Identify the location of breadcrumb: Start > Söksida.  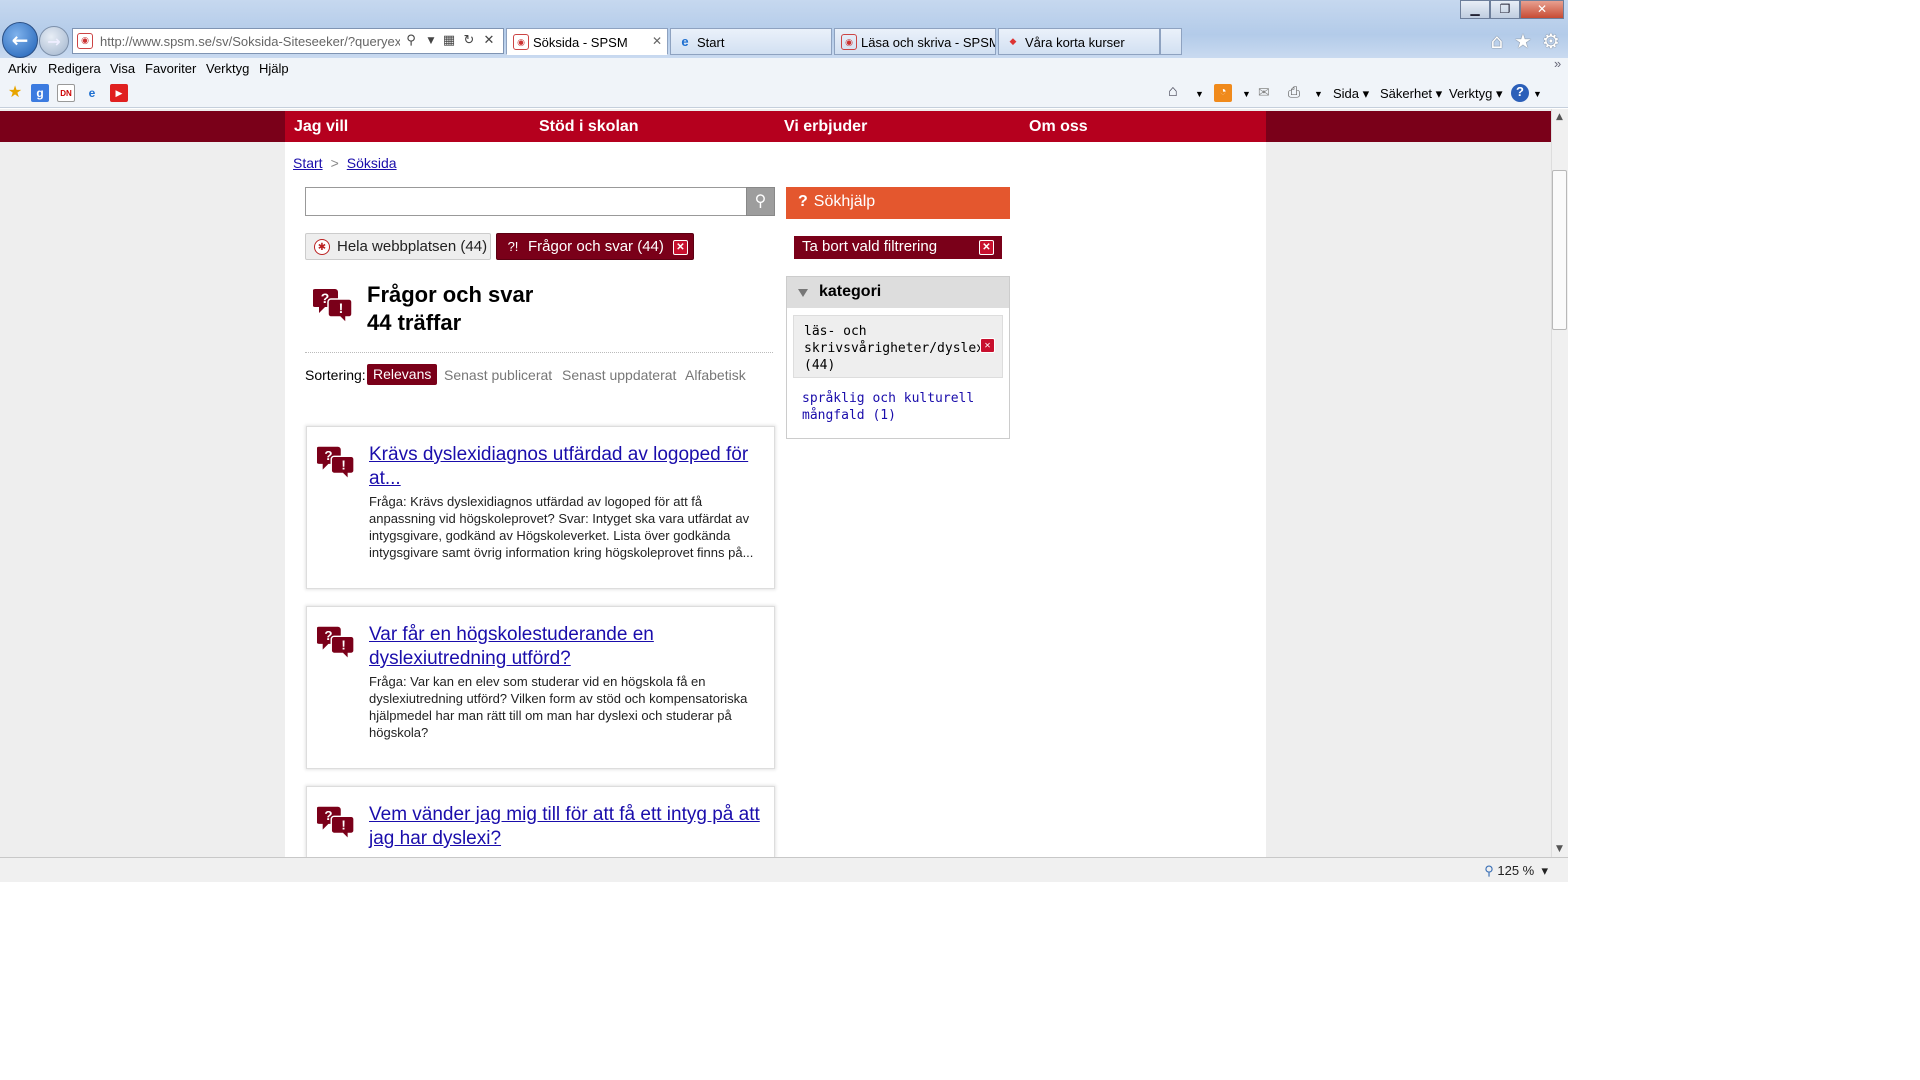
(345, 163).